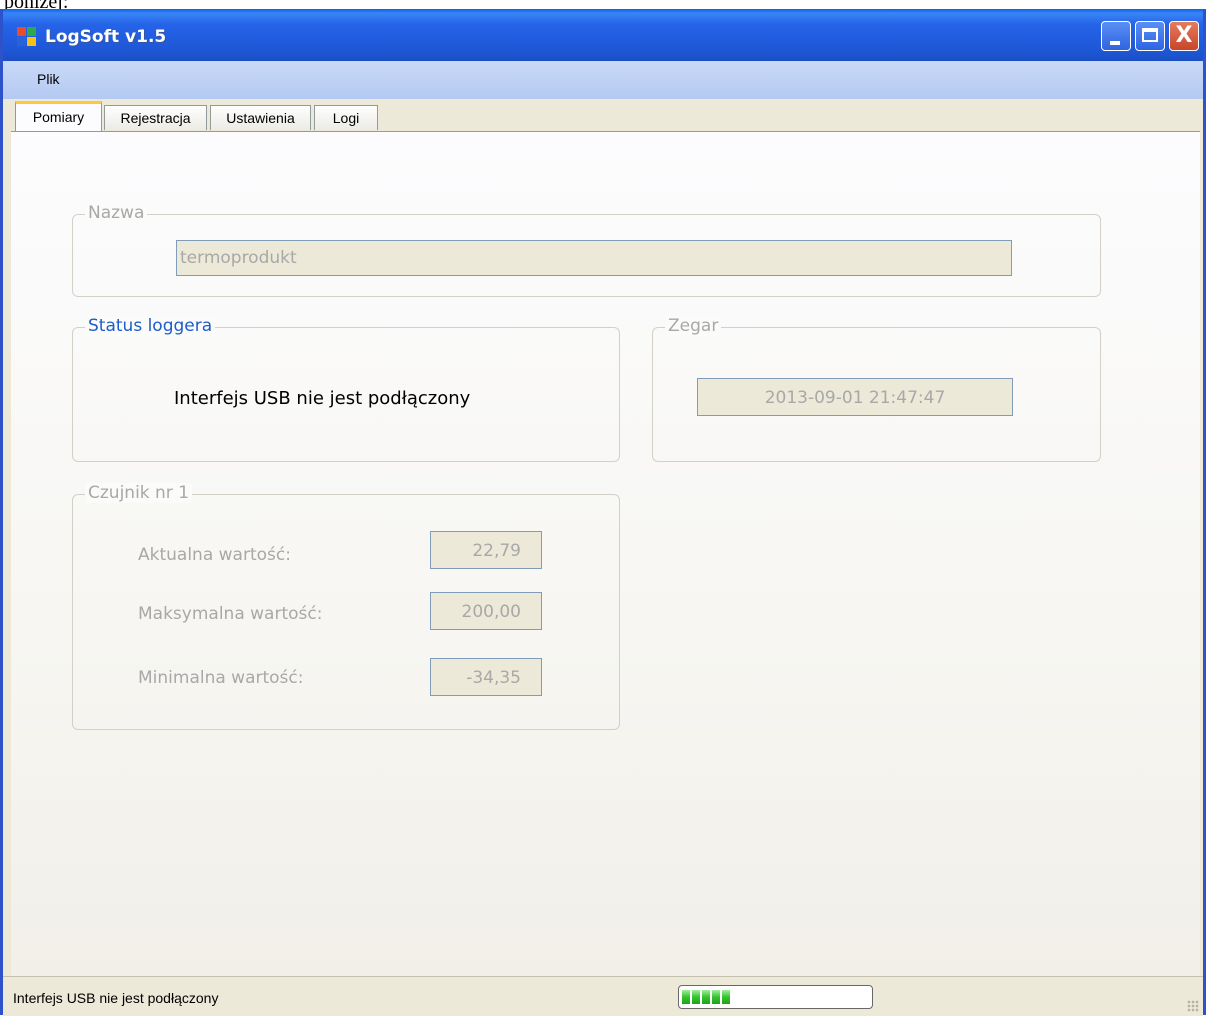 This screenshot has width=1206, height=1016. What do you see at coordinates (150, 326) in the screenshot?
I see `group-status-legend: Status loggera` at bounding box center [150, 326].